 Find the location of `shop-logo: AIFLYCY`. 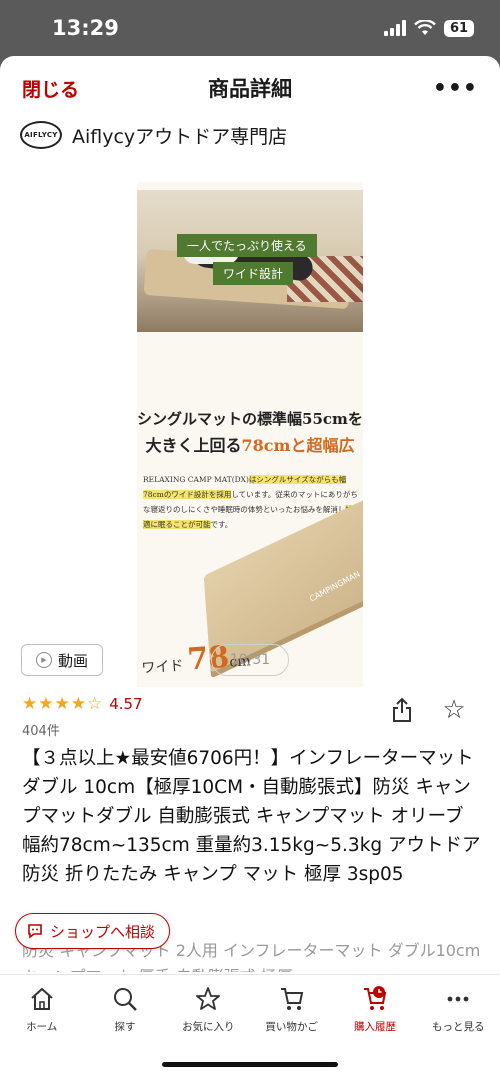

shop-logo: AIFLYCY is located at coordinates (41, 135).